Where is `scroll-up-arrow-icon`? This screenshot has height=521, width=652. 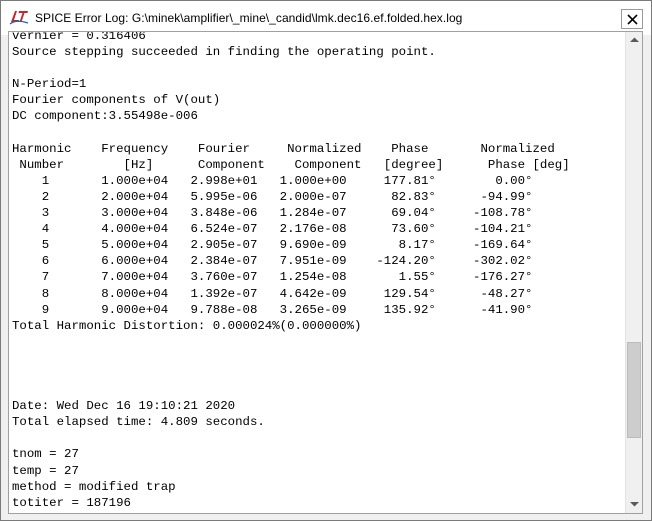
scroll-up-arrow-icon is located at coordinates (634, 39).